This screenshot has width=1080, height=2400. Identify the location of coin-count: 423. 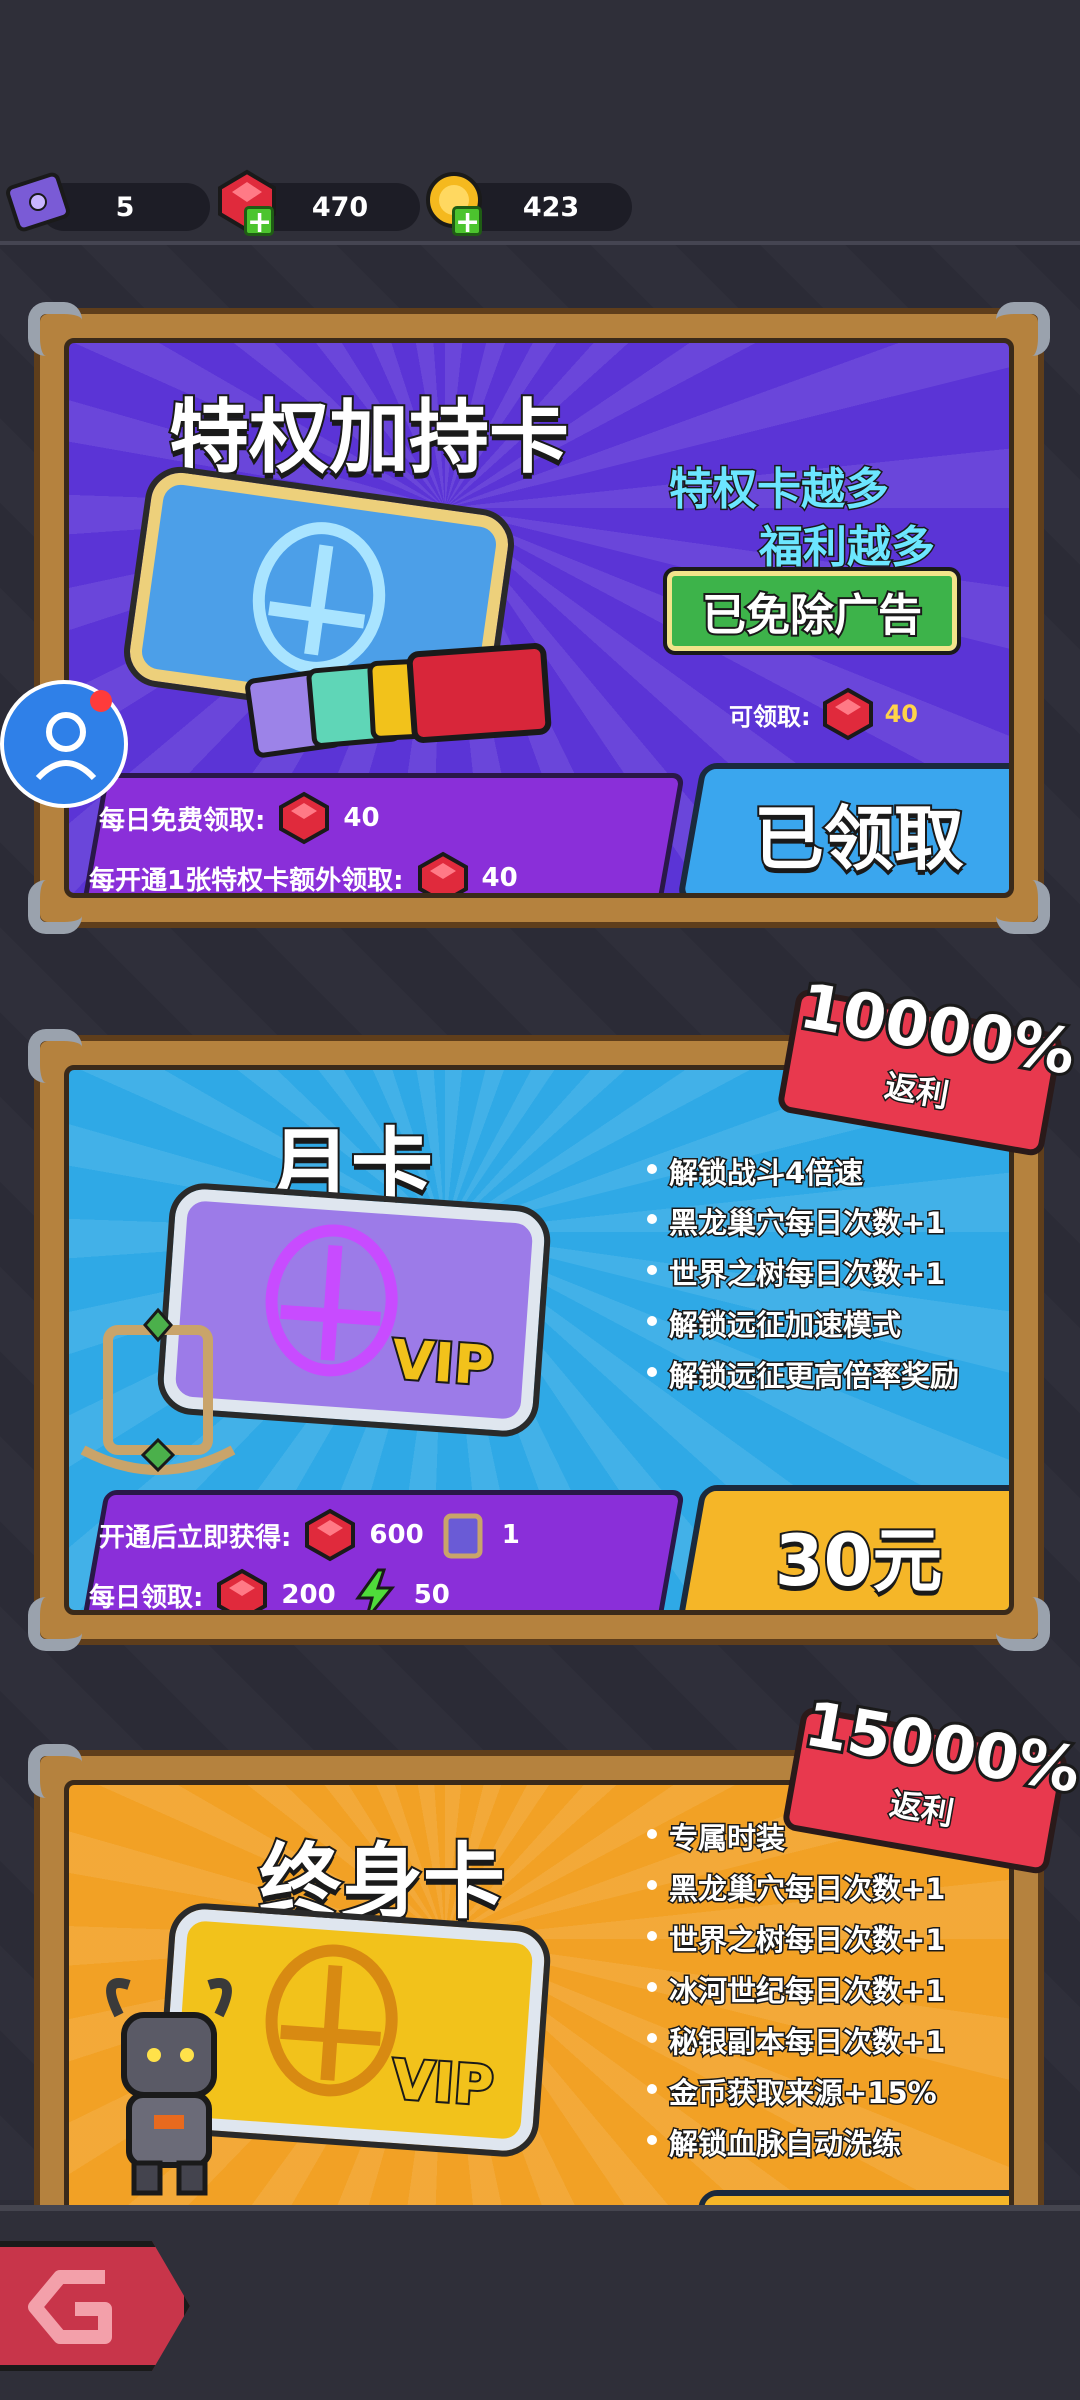
(551, 207).